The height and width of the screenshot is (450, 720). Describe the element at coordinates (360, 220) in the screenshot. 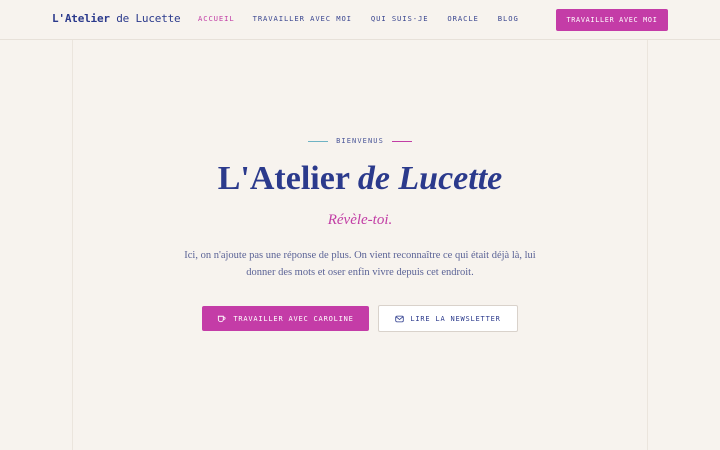

I see `hero-tagline: Révèle-toi.` at that location.